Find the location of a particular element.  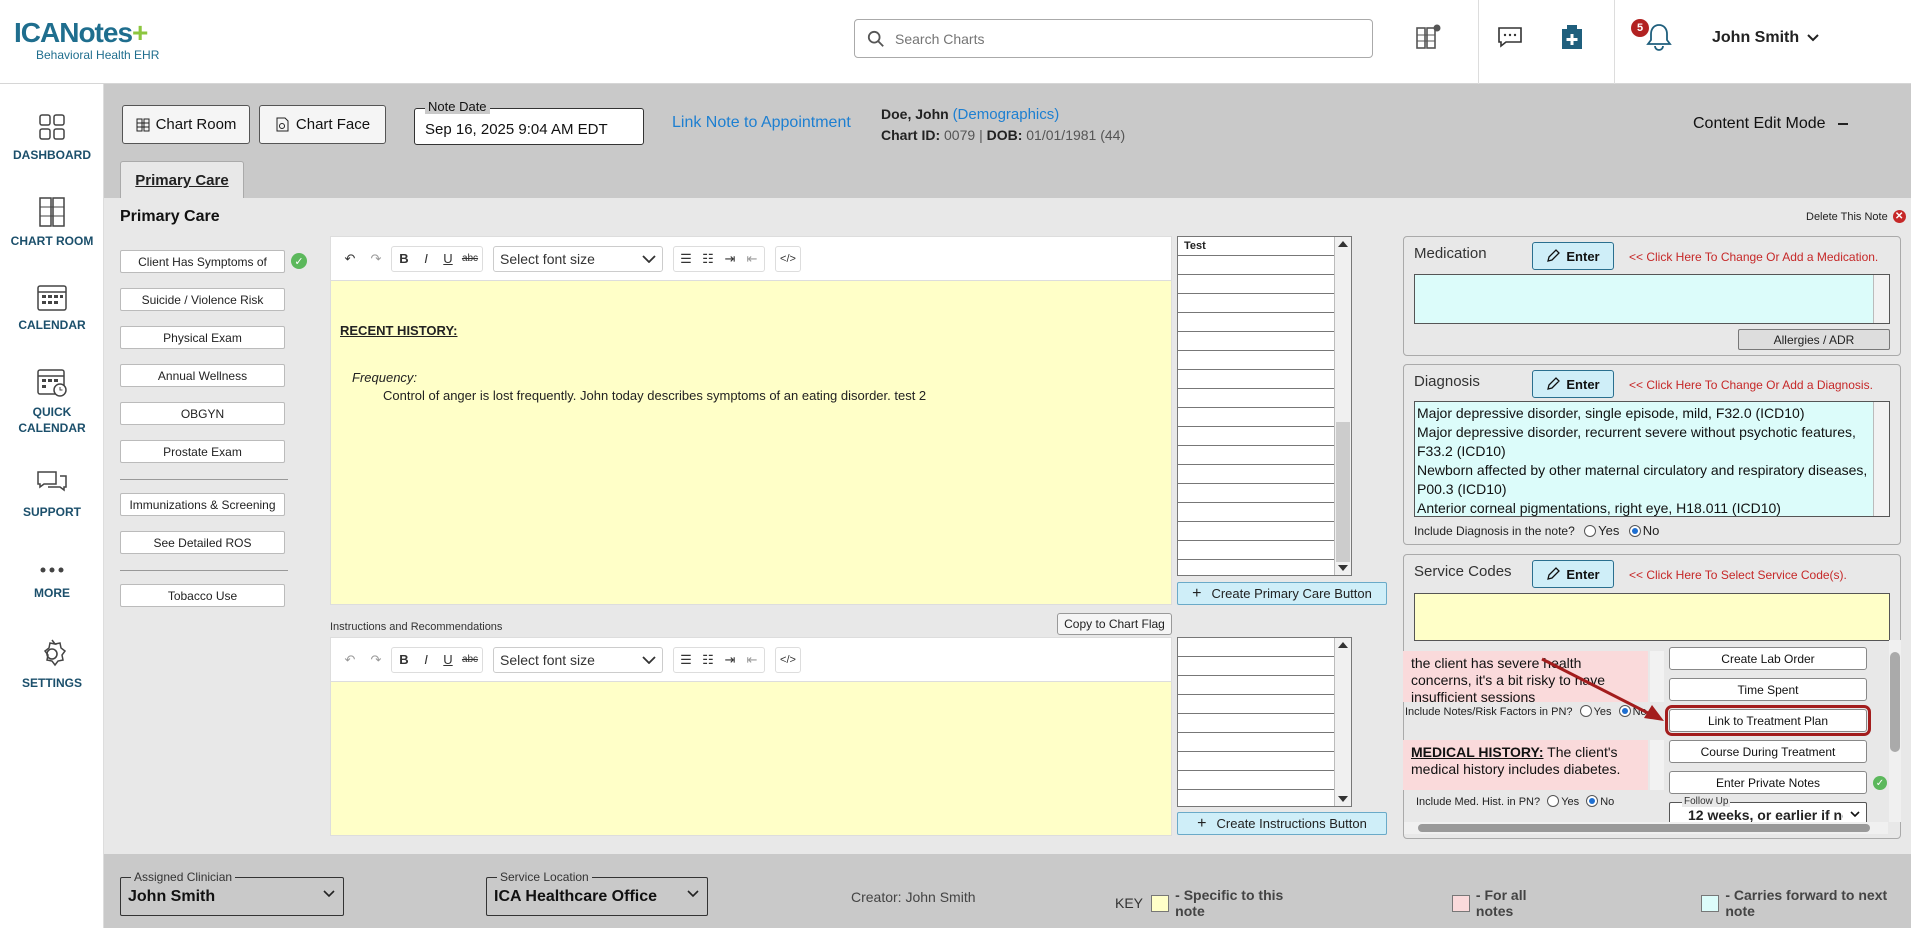

instructions-editor: ↶ ↷ B I Uabc Select font size ☰ ☷ ⇥ ⇤ </> is located at coordinates (751, 736).